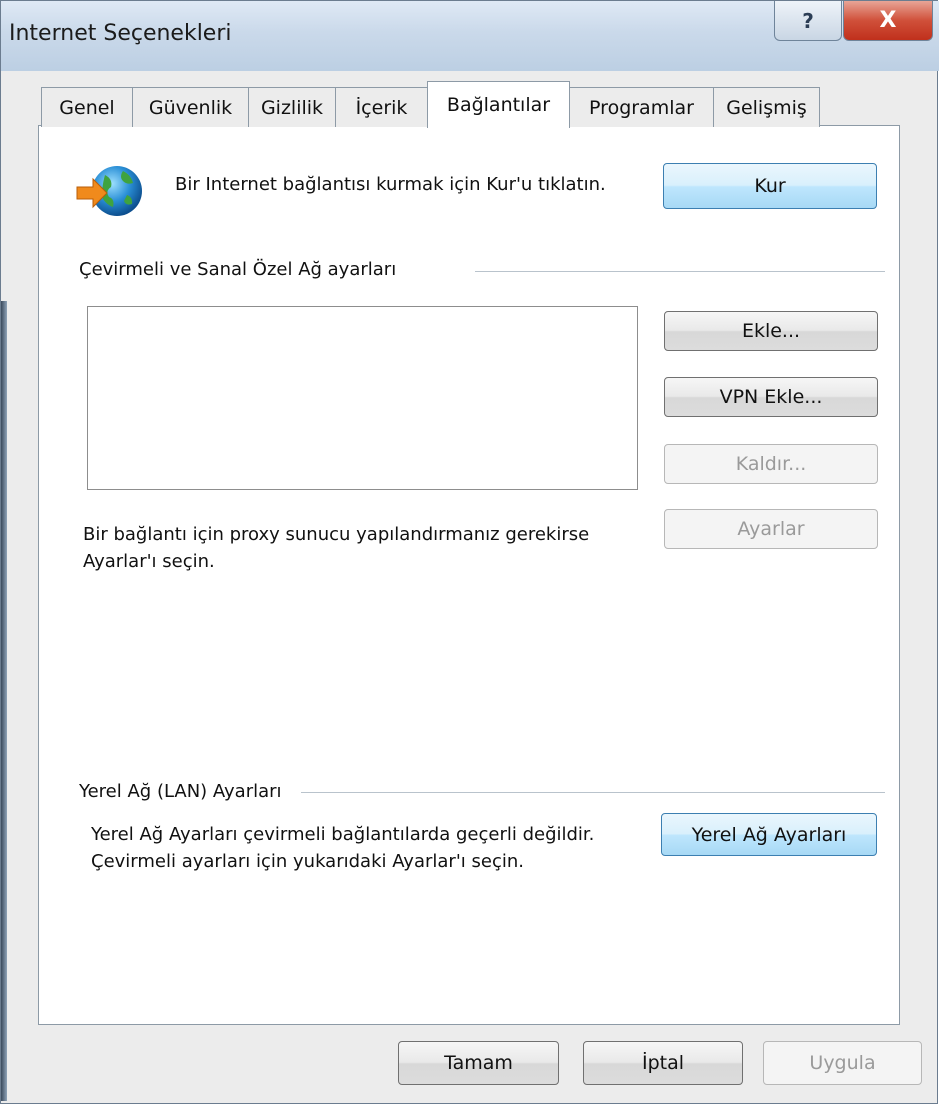 Image resolution: width=940 pixels, height=1106 pixels. Describe the element at coordinates (770, 186) in the screenshot. I see `setup-button: Kur` at that location.